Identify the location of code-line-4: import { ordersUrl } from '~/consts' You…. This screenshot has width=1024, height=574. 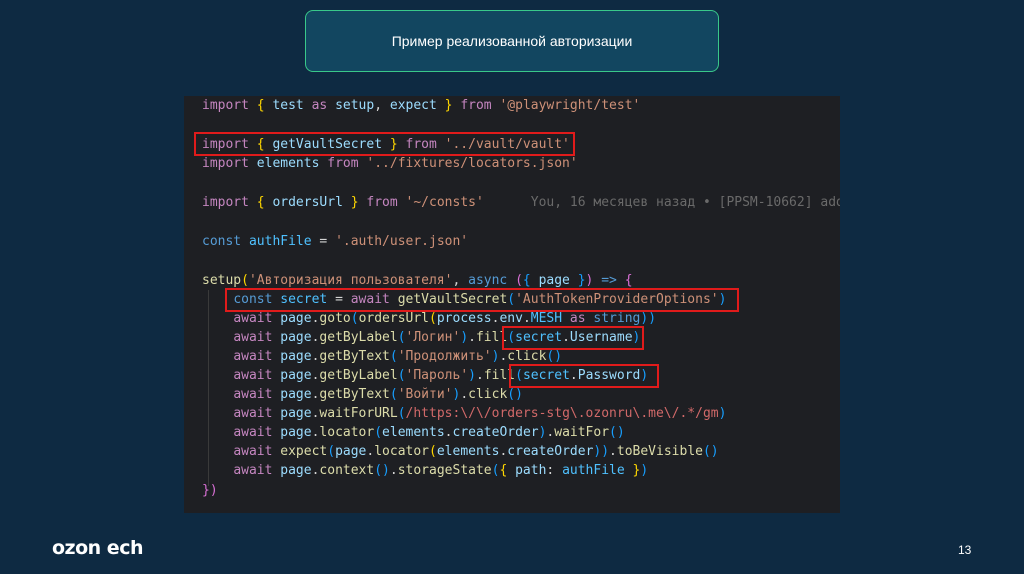
(521, 202).